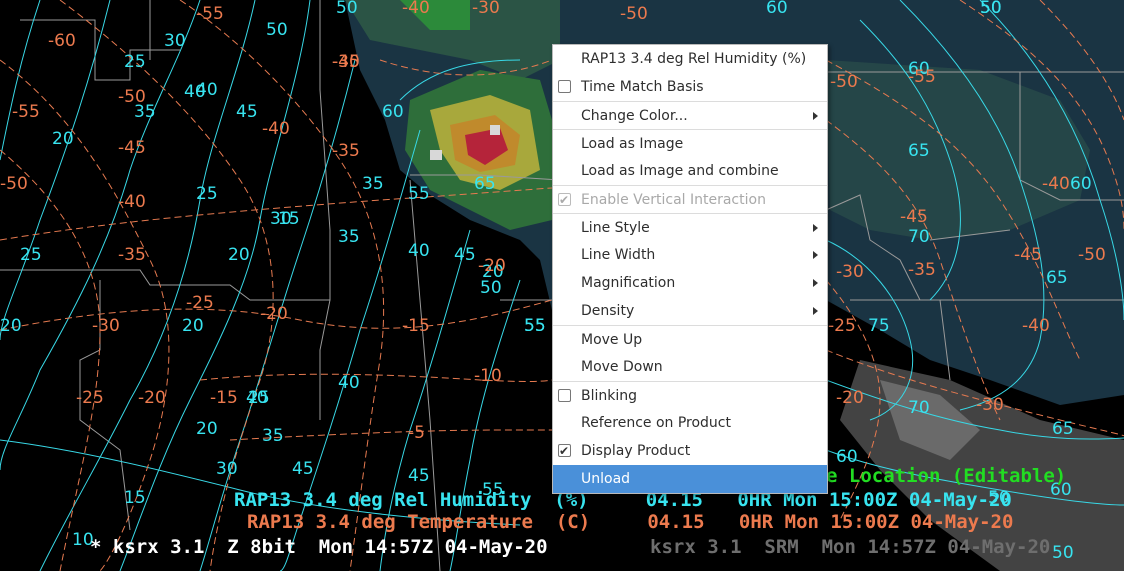 Image resolution: width=1124 pixels, height=571 pixels. I want to click on menu-item-time-match-basis: Time Match Basis, so click(690, 87).